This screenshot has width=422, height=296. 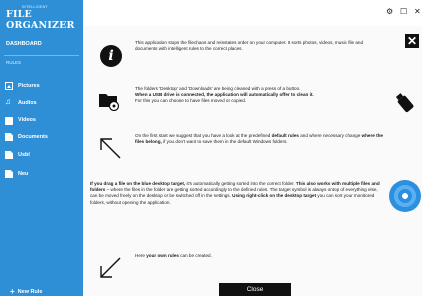 What do you see at coordinates (23, 174) in the screenshot?
I see `sidebar-item-label: Neu` at bounding box center [23, 174].